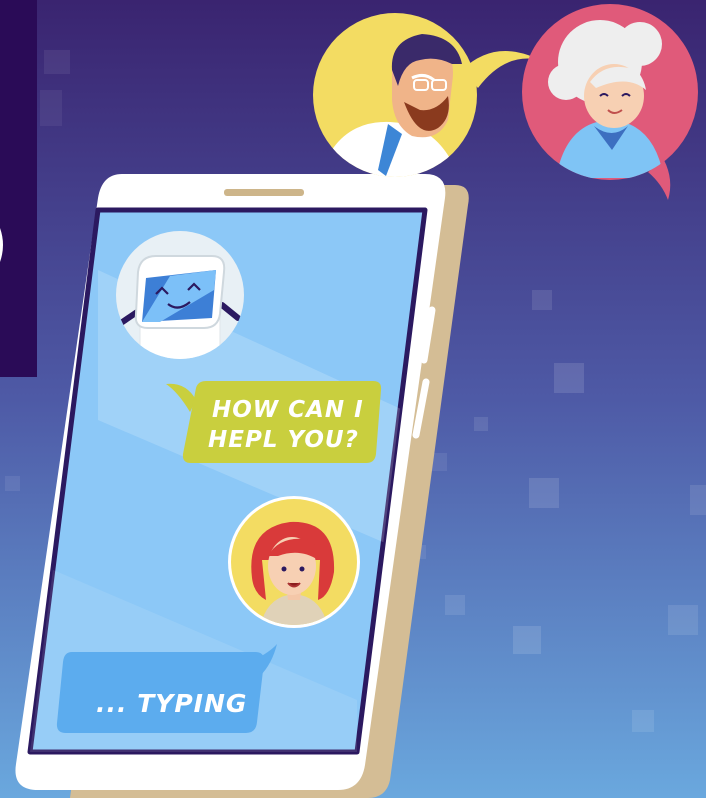 Image resolution: width=706 pixels, height=798 pixels. What do you see at coordinates (288, 410) in the screenshot?
I see `bot-message-line1: HOW CAN I` at bounding box center [288, 410].